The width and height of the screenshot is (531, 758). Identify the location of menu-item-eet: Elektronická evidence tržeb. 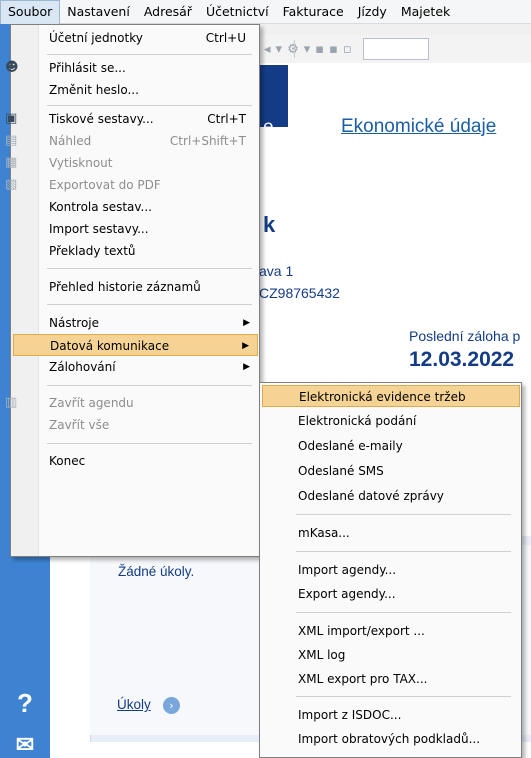
(391, 396).